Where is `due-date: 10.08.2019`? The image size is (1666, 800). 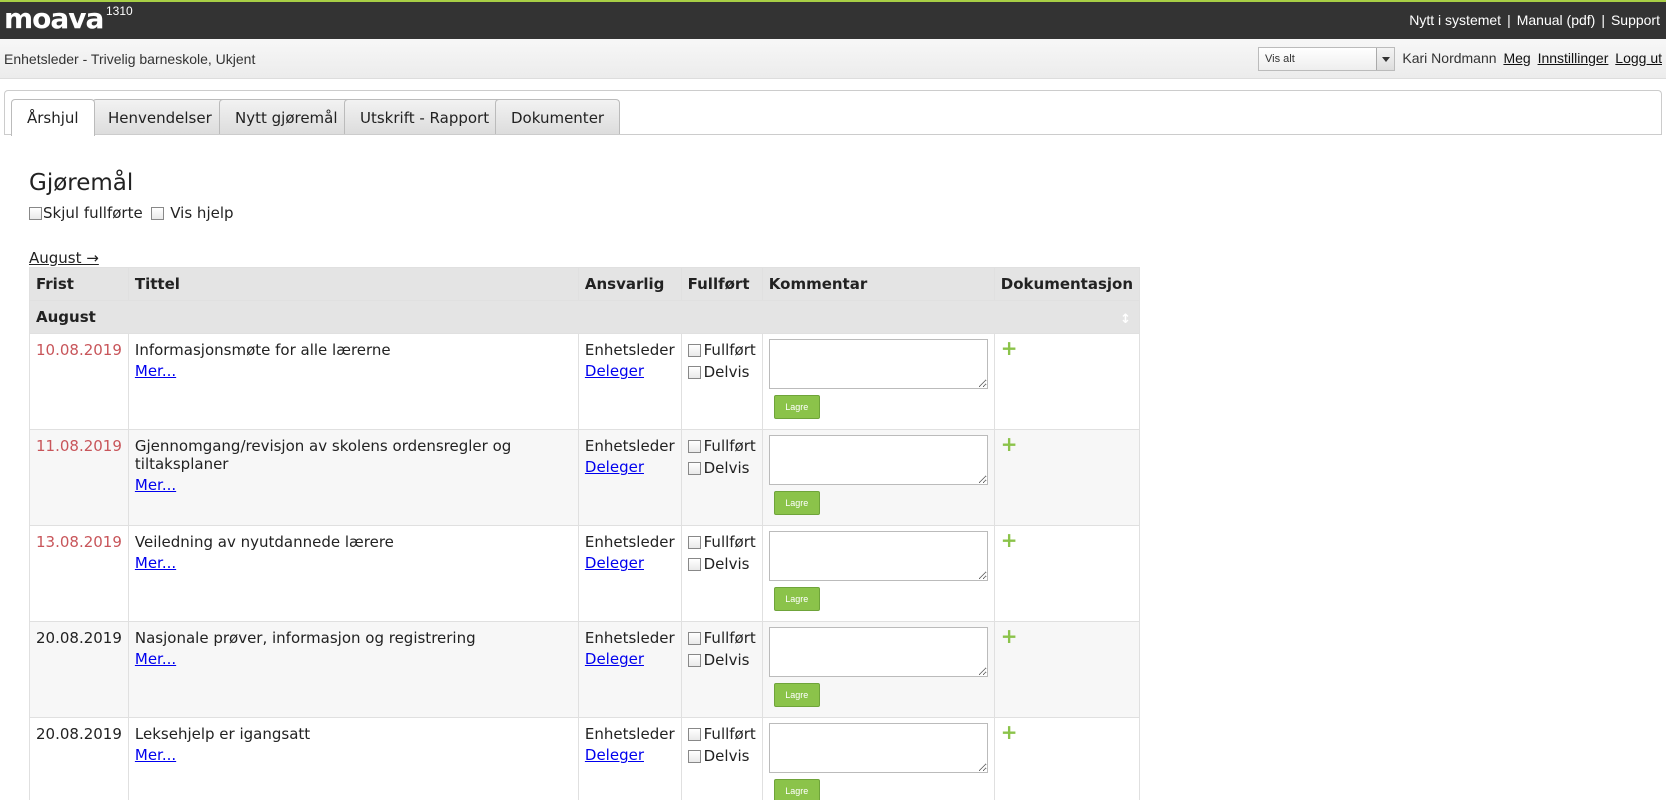 due-date: 10.08.2019 is located at coordinates (79, 350).